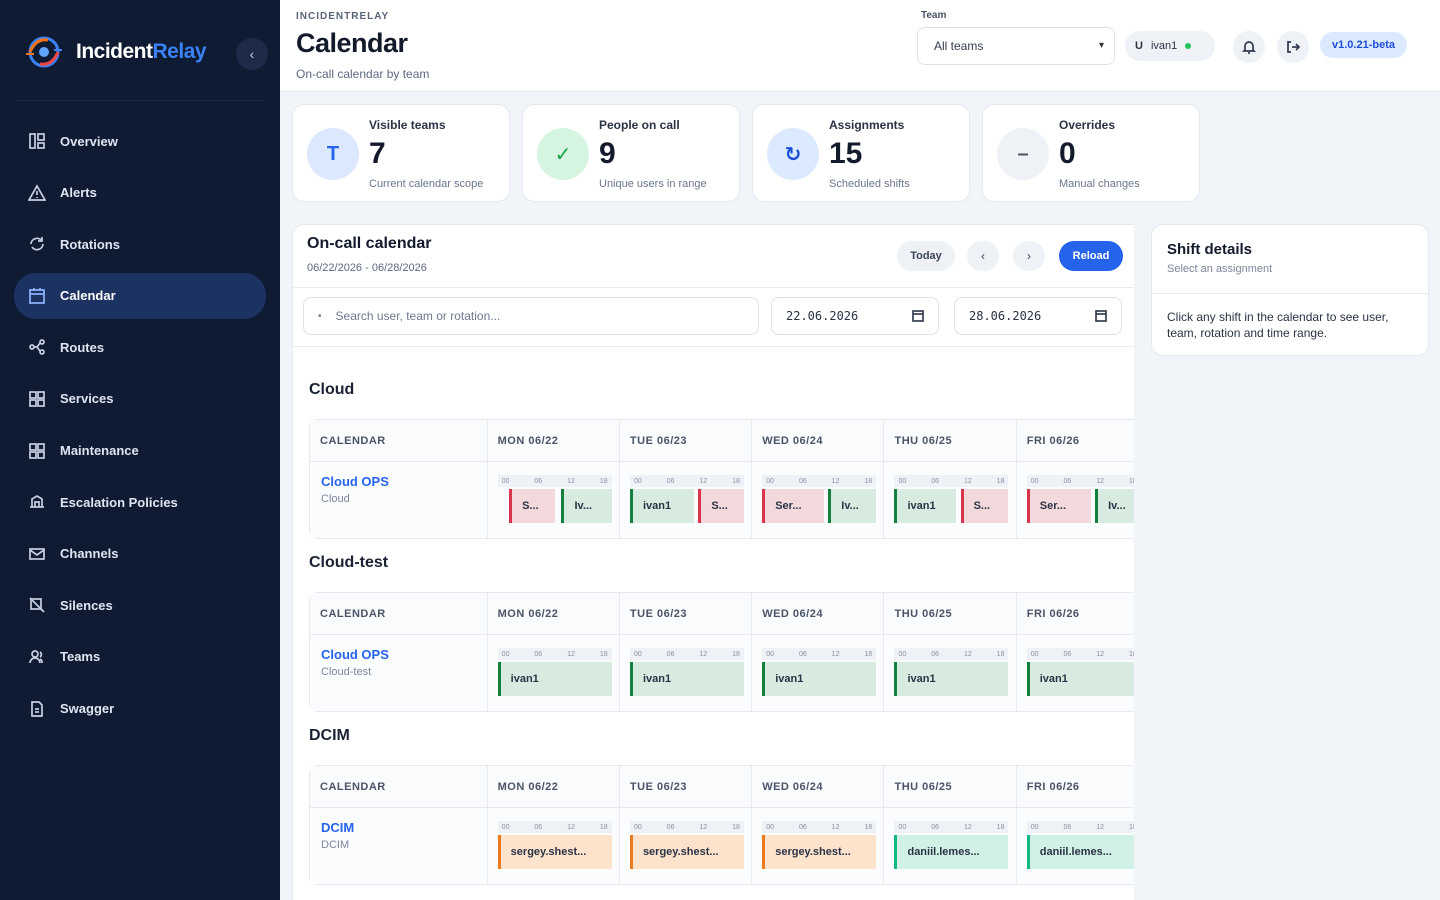  Describe the element at coordinates (1293, 47) in the screenshot. I see `logout-button` at that location.